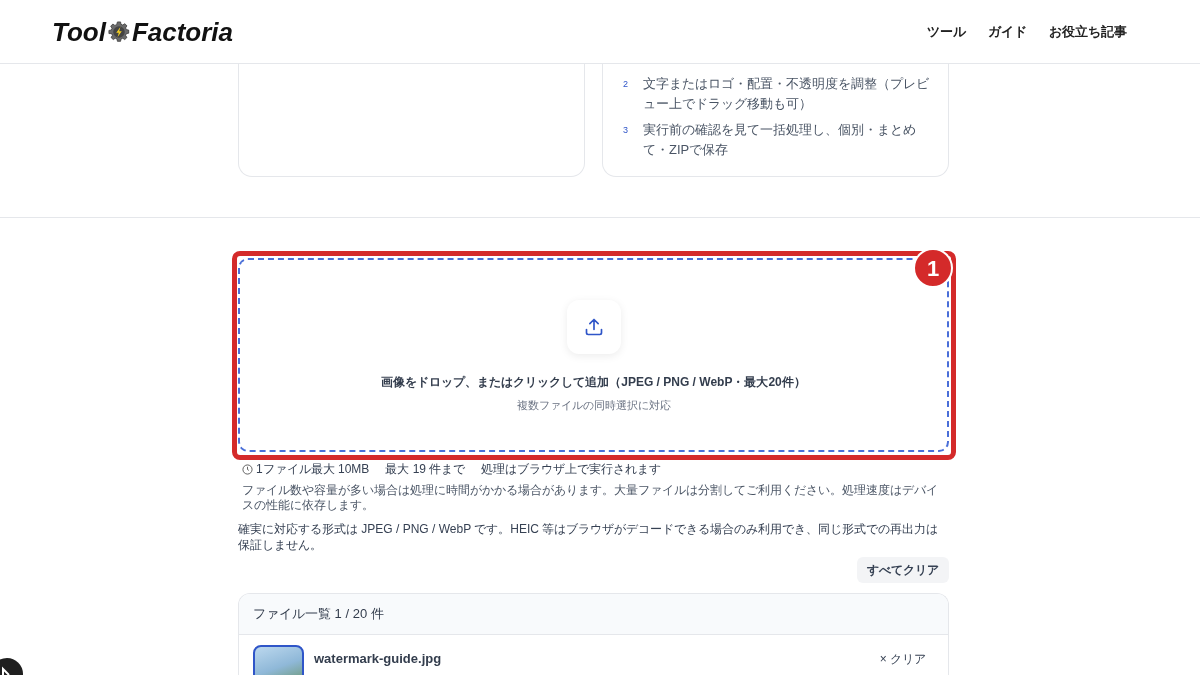 This screenshot has height=675, width=1200. What do you see at coordinates (786, 94) in the screenshot?
I see `step-text: 文字またはロゴ・配置・不透明度を調整（プレビュー上でドラッグ移動も可）` at bounding box center [786, 94].